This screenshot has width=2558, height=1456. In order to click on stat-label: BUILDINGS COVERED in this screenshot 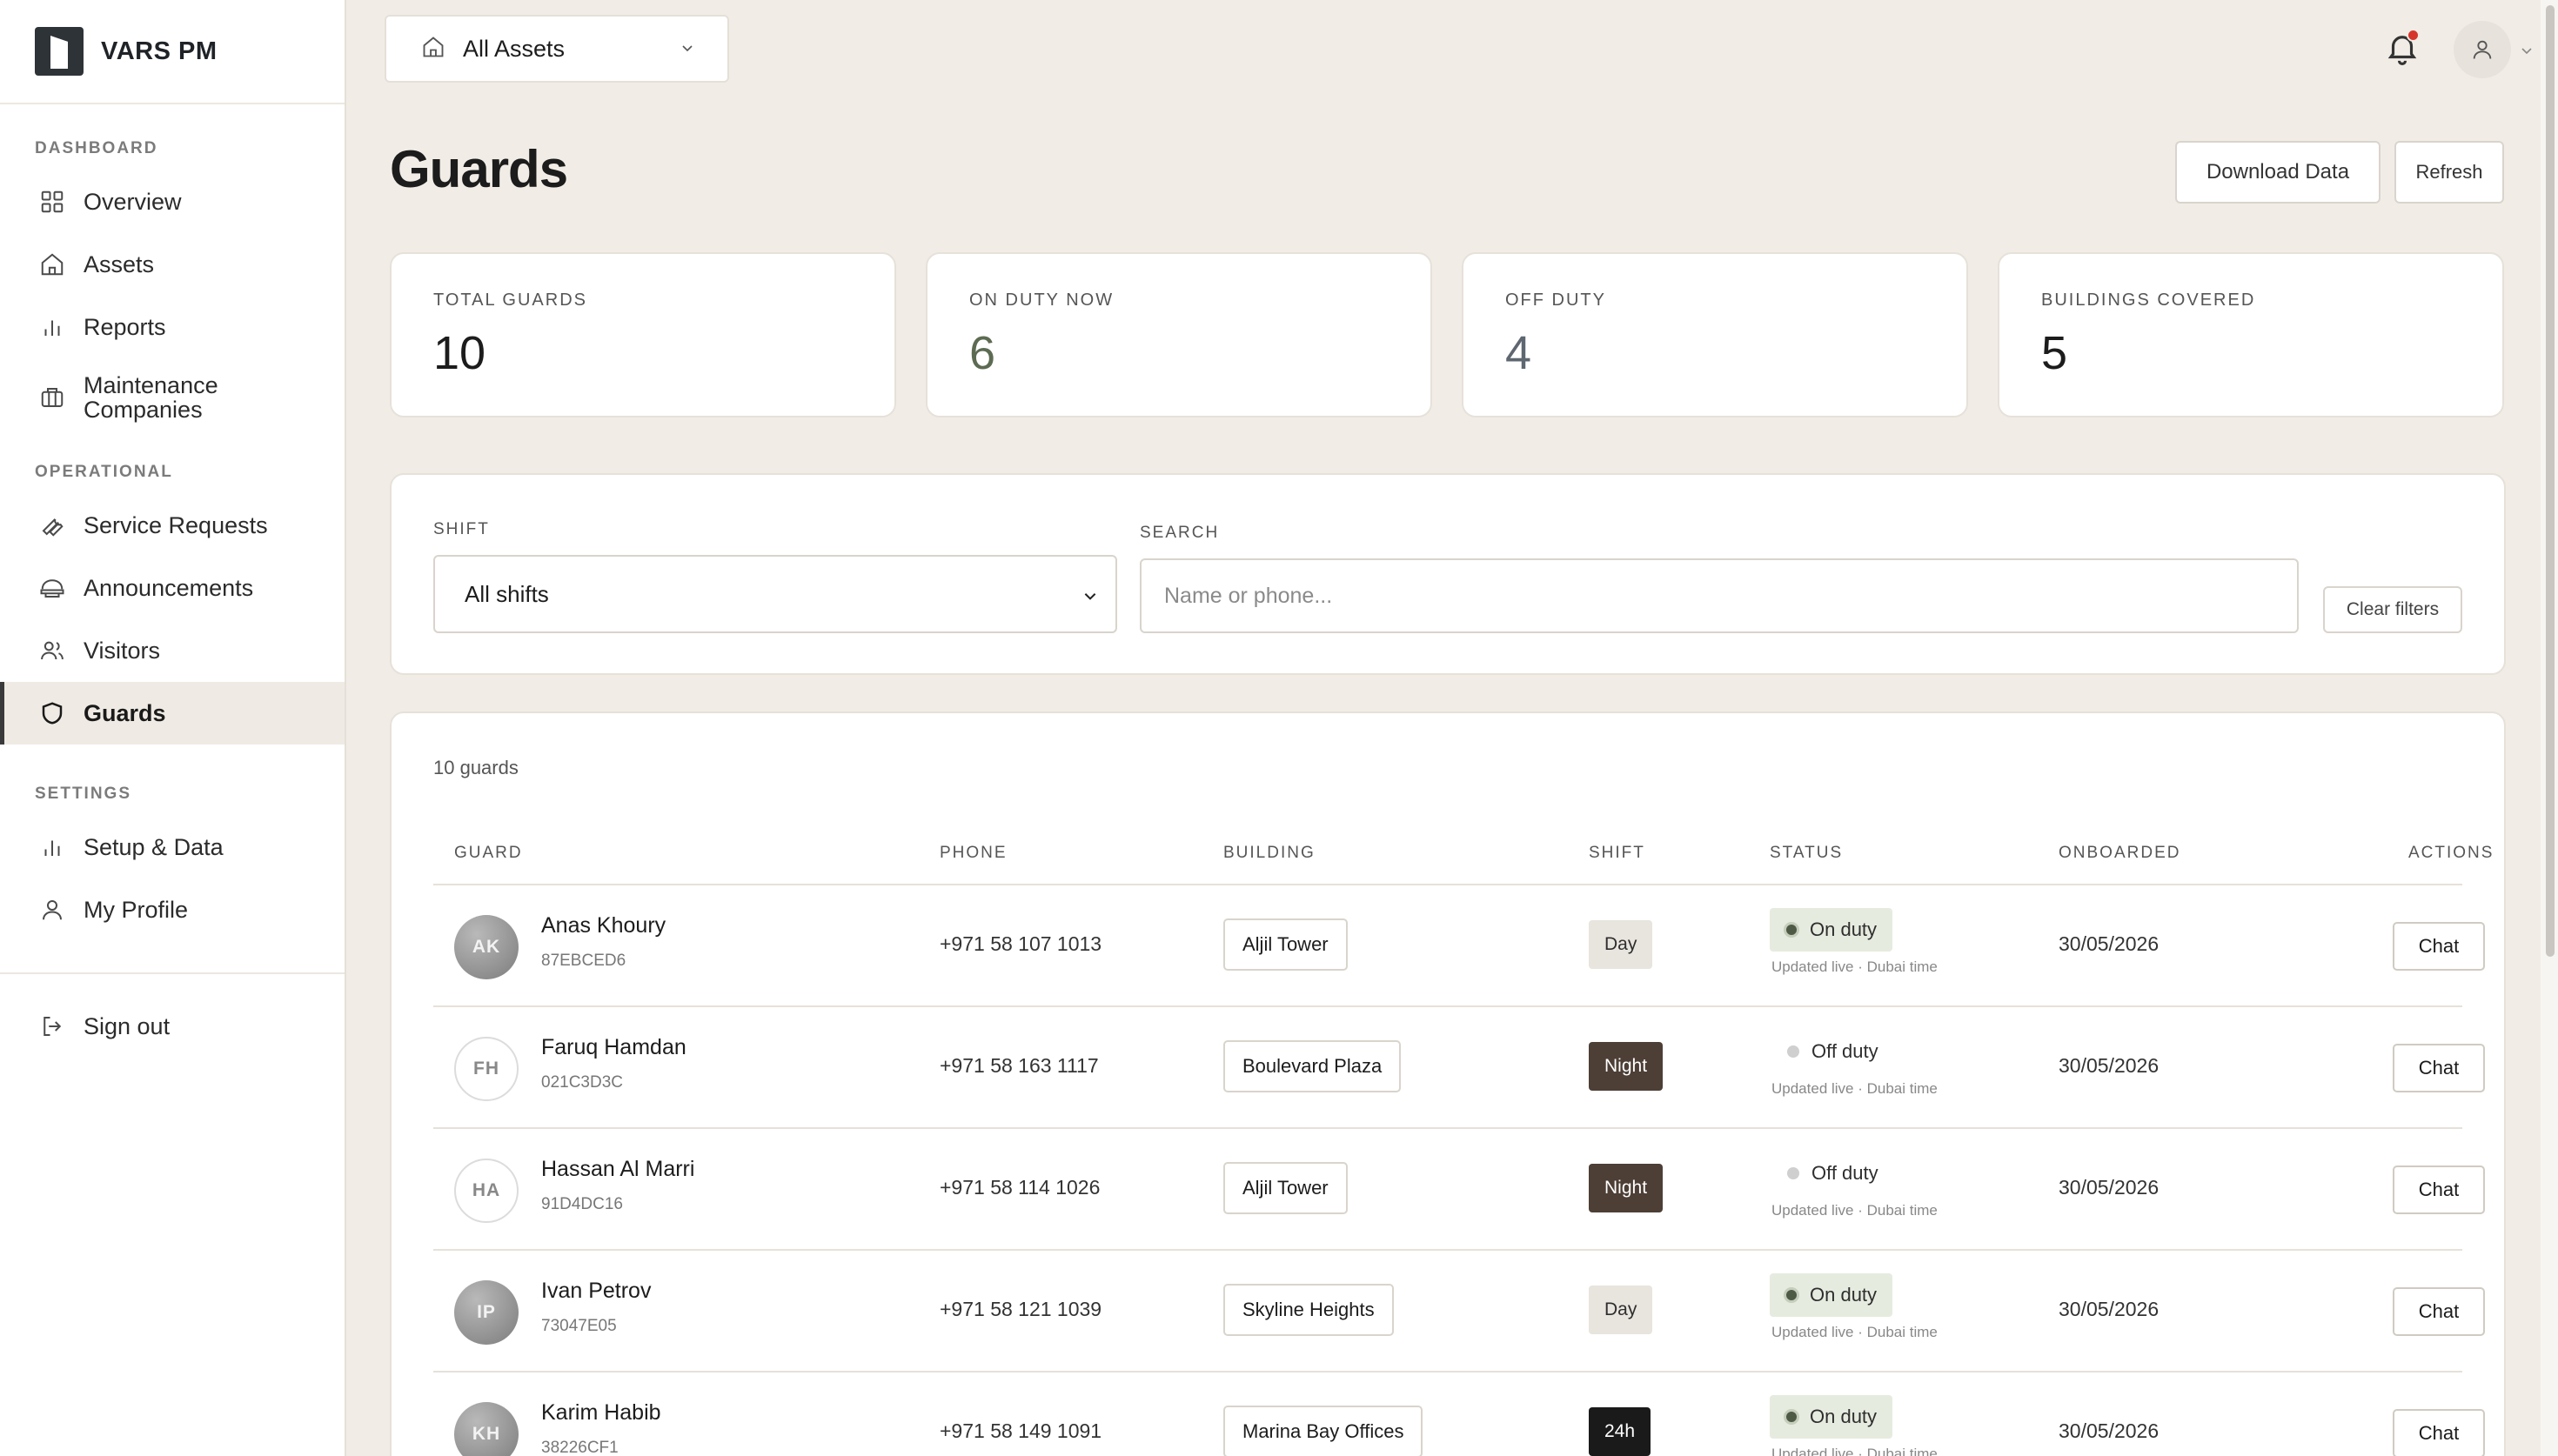, I will do `click(2148, 300)`.